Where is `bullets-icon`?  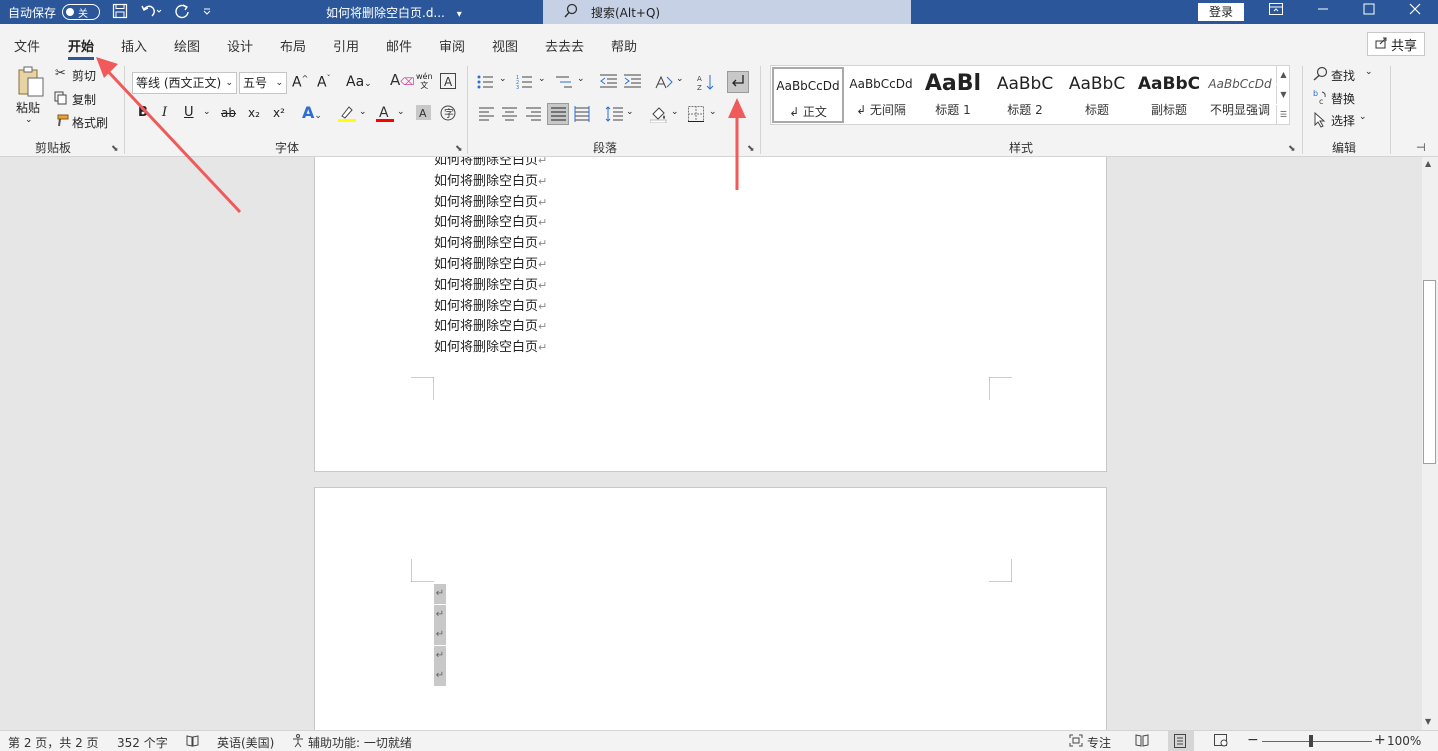
bullets-icon is located at coordinates (486, 83).